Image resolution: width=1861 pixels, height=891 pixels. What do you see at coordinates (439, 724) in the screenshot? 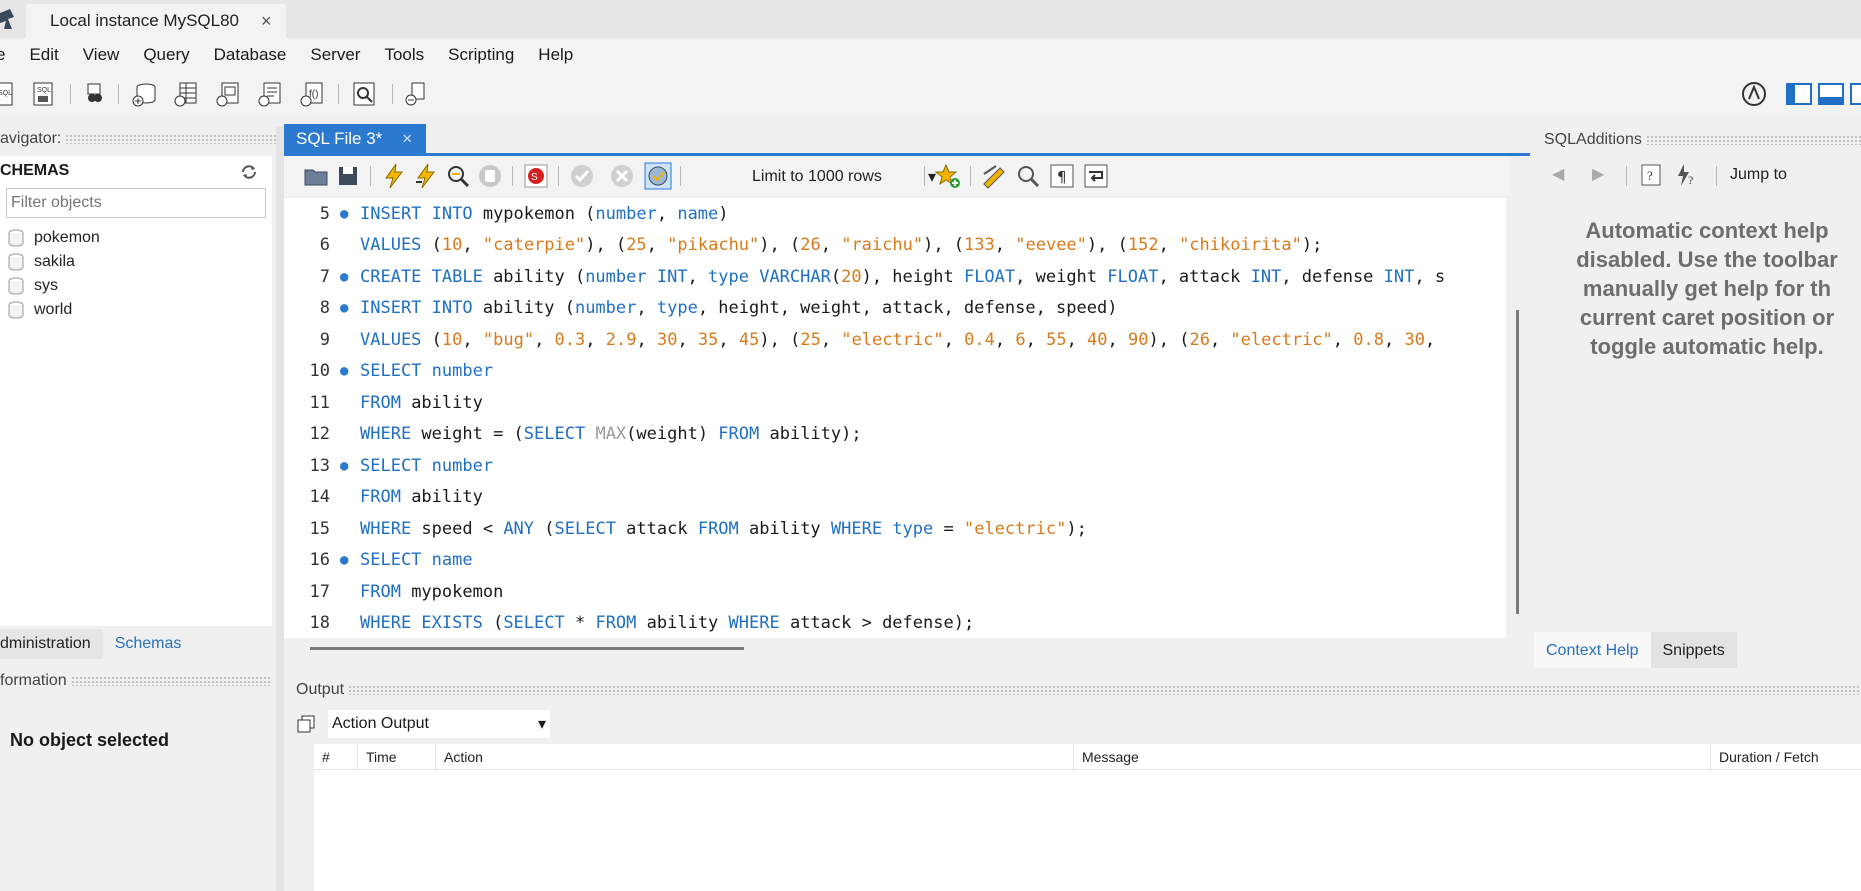
I see `output-type-select: Action Output ▾` at bounding box center [439, 724].